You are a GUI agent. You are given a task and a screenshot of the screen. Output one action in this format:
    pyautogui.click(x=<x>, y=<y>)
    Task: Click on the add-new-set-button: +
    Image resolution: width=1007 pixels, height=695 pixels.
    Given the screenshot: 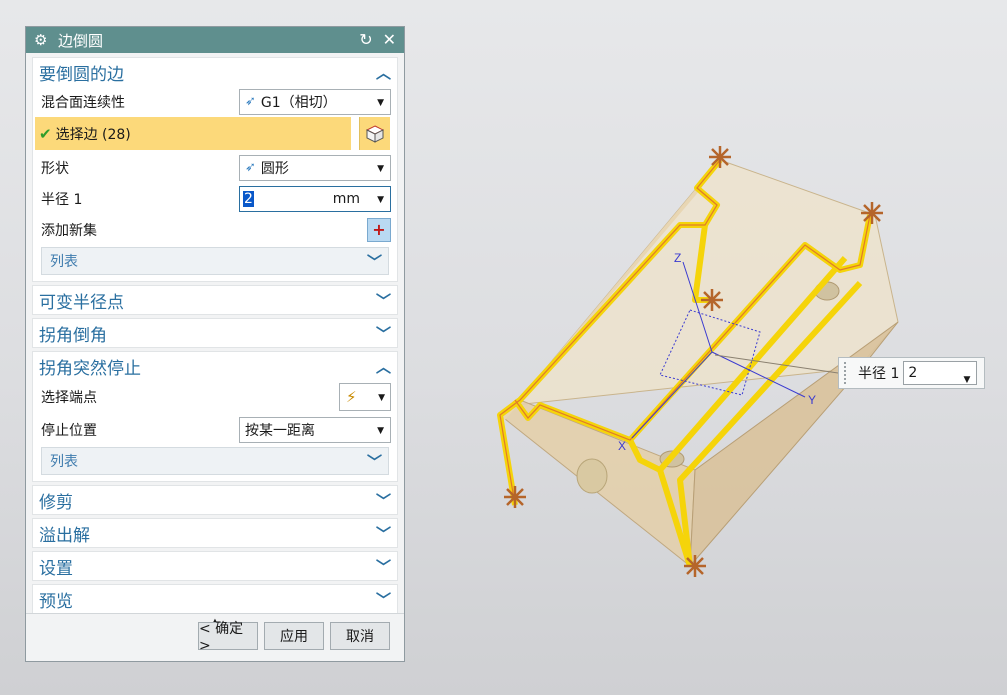 What is the action you would take?
    pyautogui.click(x=379, y=229)
    